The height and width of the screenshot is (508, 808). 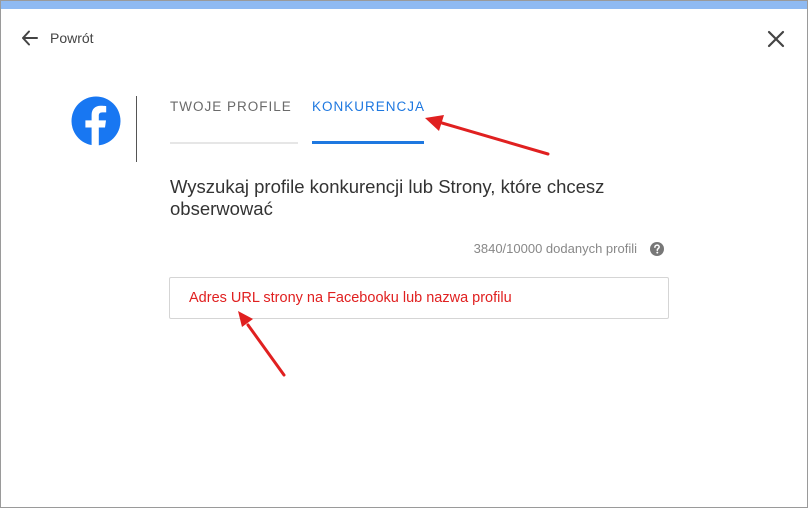 I want to click on tab-your-profiles: TWOJE PROFILE, so click(x=234, y=120).